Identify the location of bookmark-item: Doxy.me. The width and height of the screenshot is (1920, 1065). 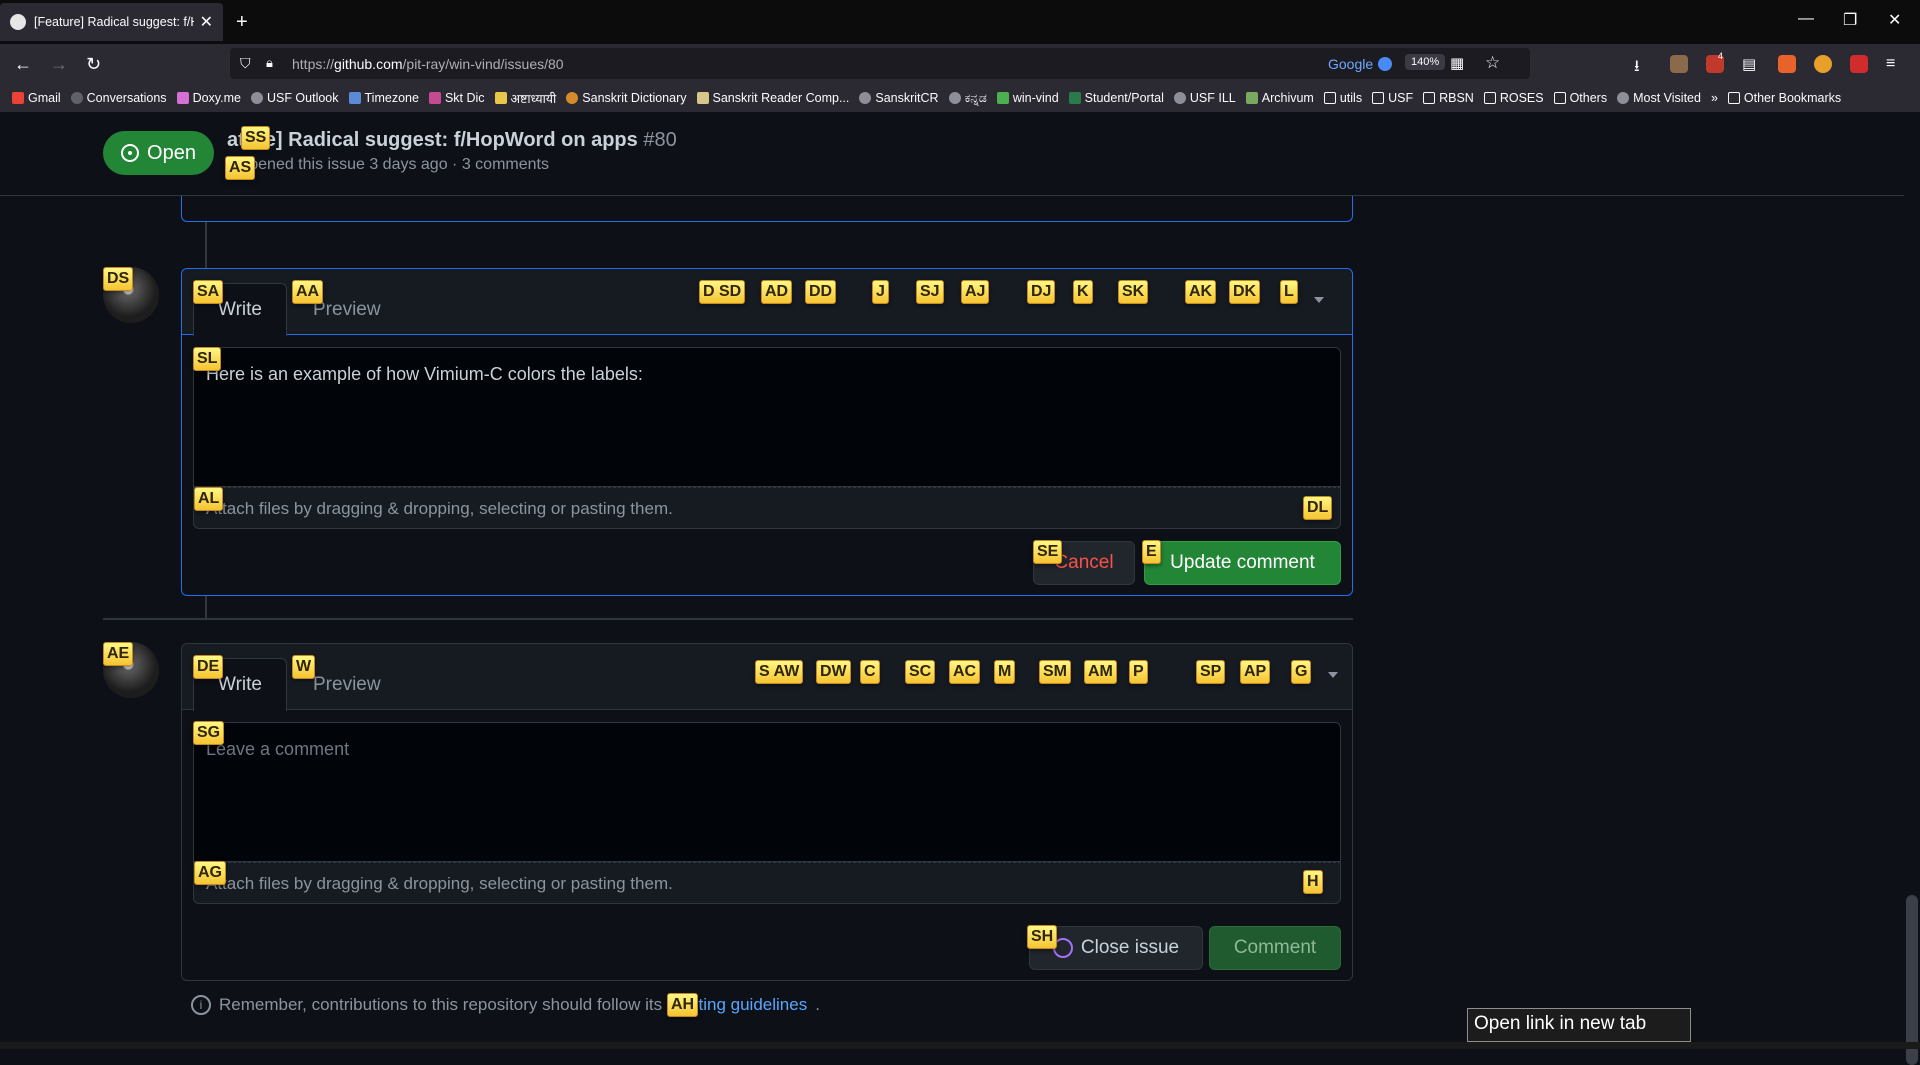
(208, 98).